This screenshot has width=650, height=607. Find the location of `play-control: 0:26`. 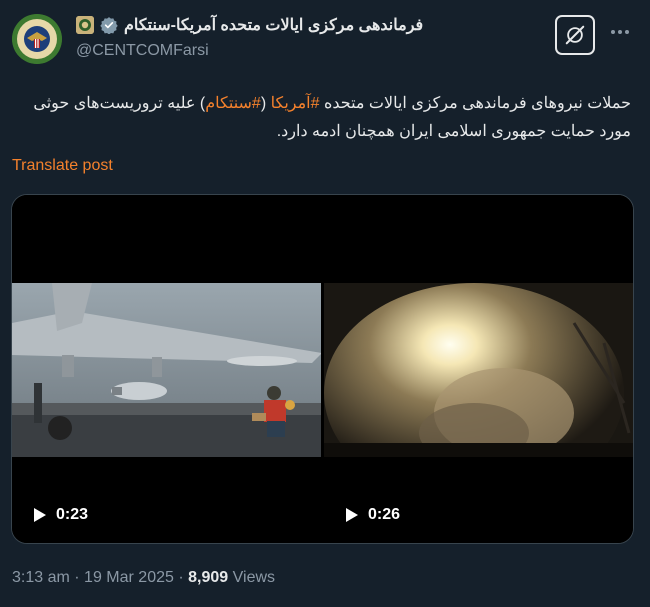

play-control: 0:26 is located at coordinates (373, 515).